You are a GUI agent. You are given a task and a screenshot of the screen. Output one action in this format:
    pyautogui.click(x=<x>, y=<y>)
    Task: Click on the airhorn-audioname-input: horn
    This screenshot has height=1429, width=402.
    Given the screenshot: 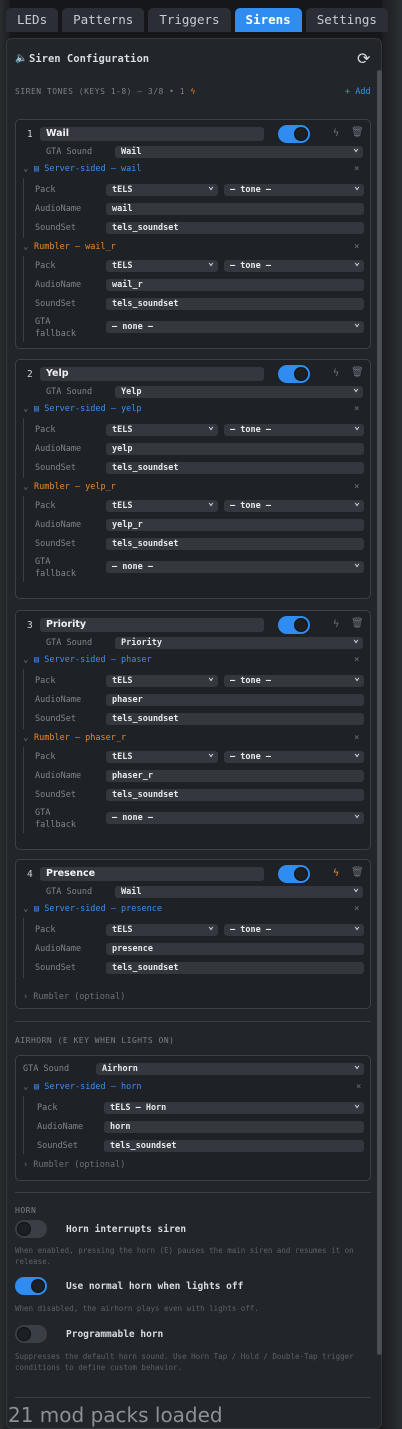 What is the action you would take?
    pyautogui.click(x=234, y=1127)
    